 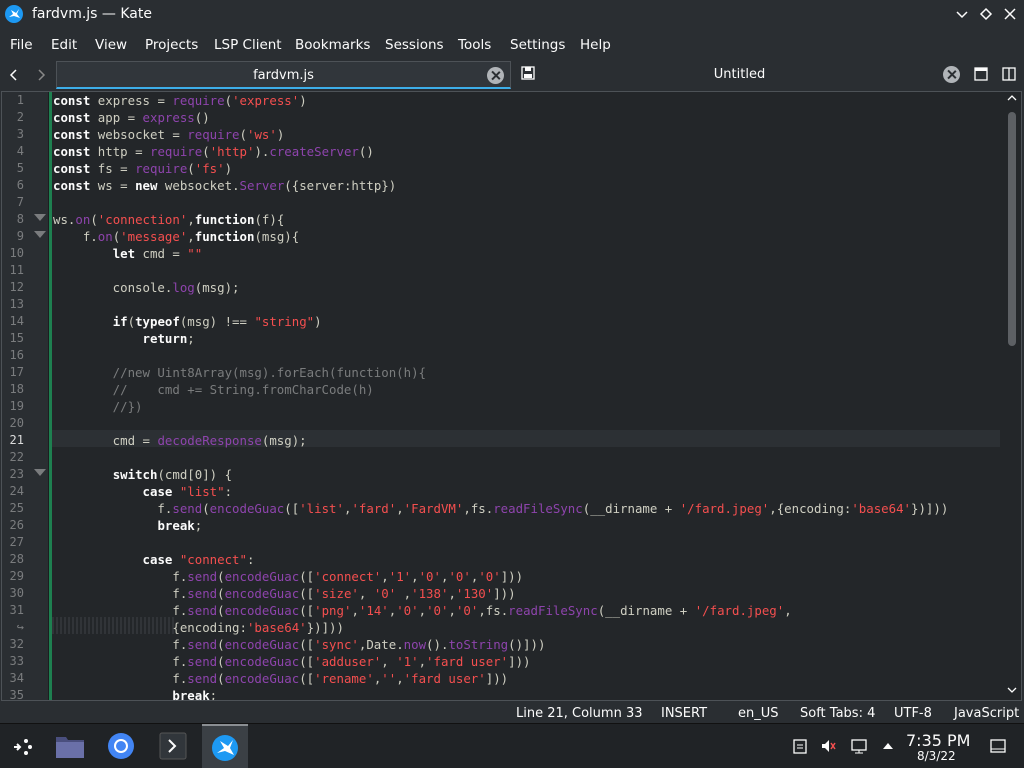 I want to click on line-number: 19, so click(x=16, y=406).